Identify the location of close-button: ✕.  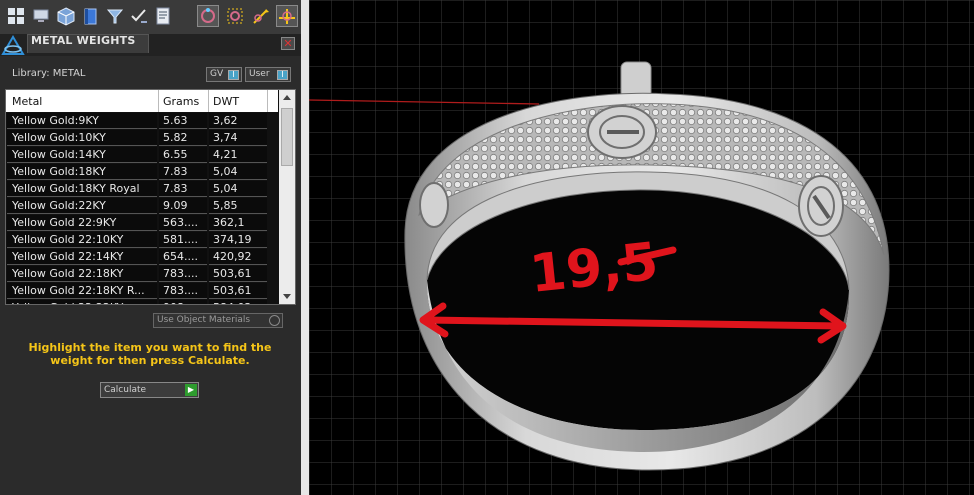
(288, 43).